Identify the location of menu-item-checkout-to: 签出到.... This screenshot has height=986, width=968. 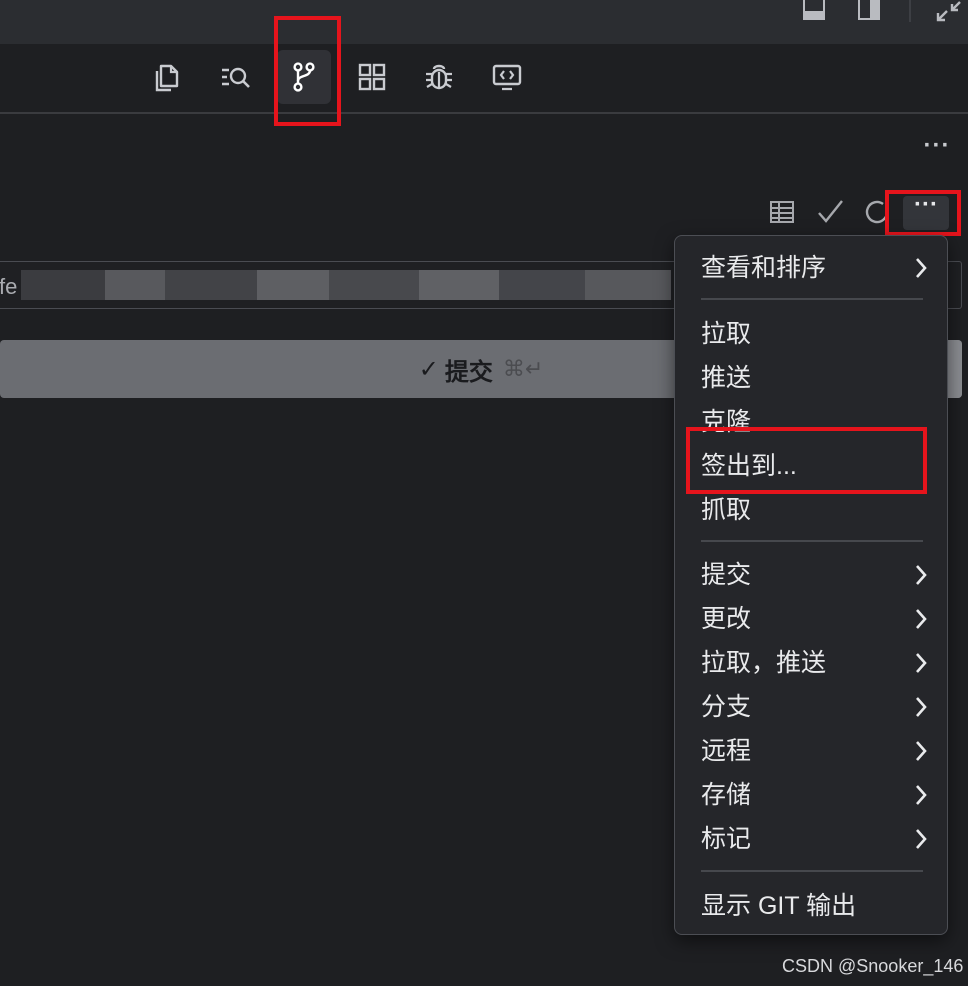
(815, 466).